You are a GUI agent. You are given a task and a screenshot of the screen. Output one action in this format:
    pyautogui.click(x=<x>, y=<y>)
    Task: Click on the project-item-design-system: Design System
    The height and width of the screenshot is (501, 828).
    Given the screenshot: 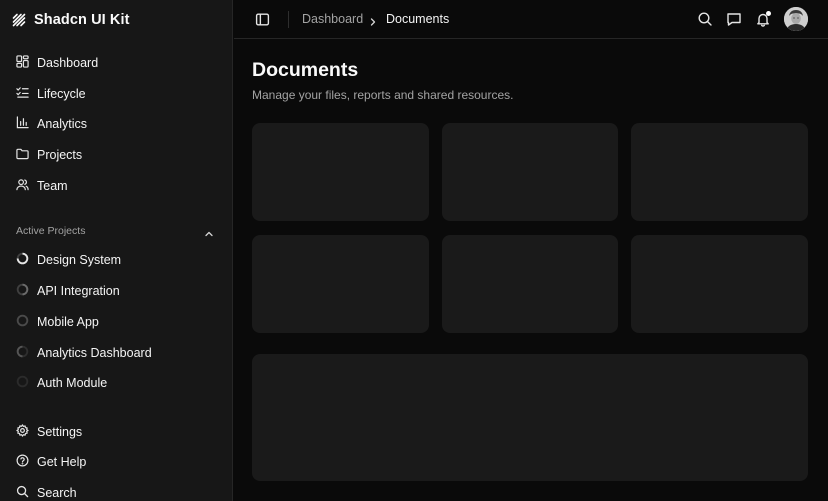 What is the action you would take?
    pyautogui.click(x=116, y=260)
    